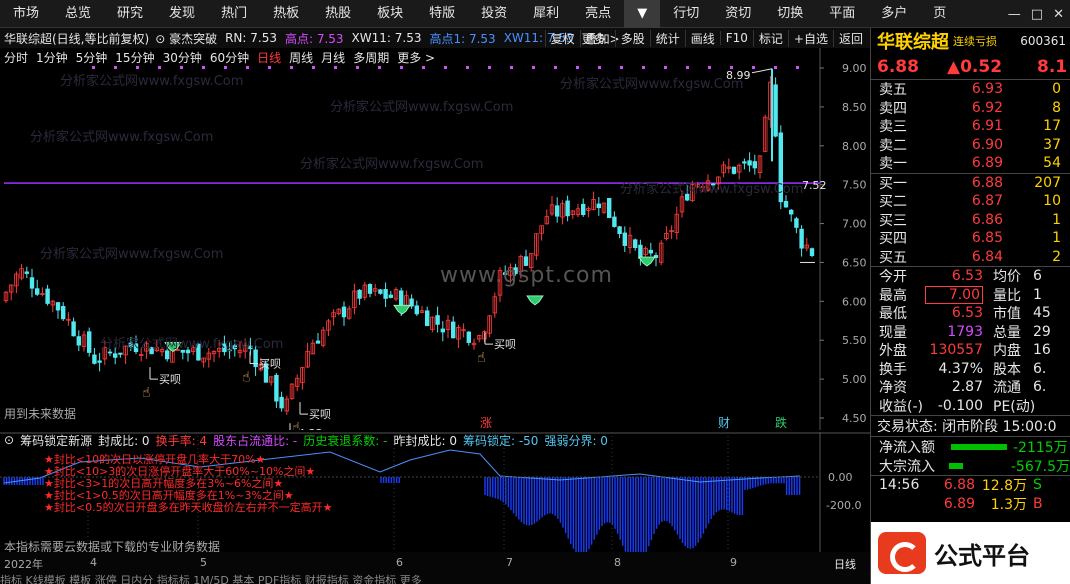 Image resolution: width=1070 pixels, height=584 pixels. What do you see at coordinates (134, 57) in the screenshot?
I see `period-tab: 15分钟` at bounding box center [134, 57].